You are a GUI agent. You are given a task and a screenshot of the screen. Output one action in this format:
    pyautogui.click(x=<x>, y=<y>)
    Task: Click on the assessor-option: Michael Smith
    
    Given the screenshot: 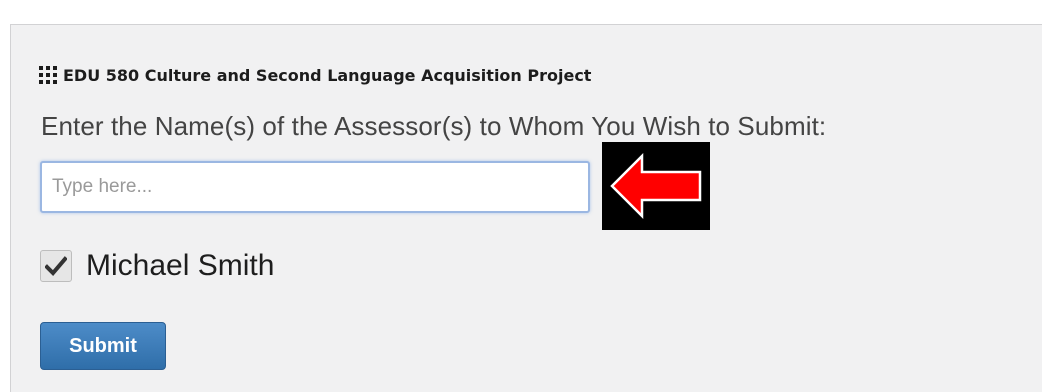 What is the action you would take?
    pyautogui.click(x=157, y=266)
    